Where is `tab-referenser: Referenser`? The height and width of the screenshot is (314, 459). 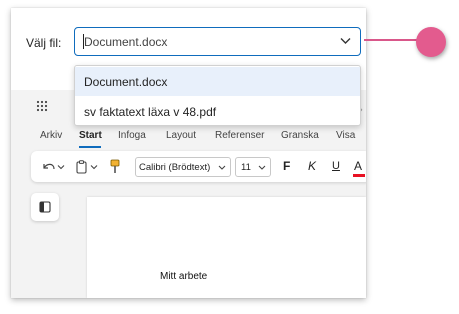
tab-referenser: Referenser is located at coordinates (239, 135).